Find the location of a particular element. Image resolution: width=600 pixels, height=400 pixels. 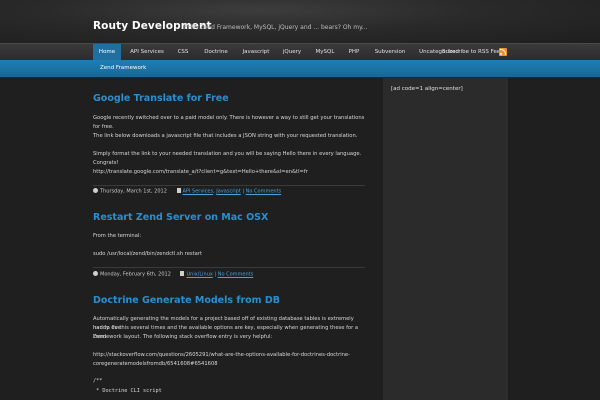

category-link: Unix/Linux is located at coordinates (199, 275).